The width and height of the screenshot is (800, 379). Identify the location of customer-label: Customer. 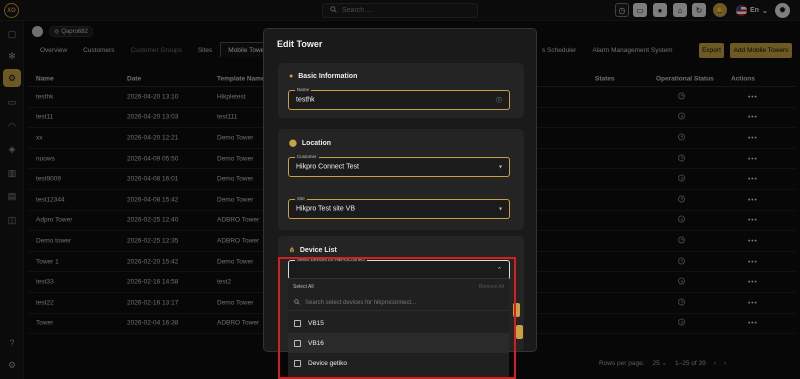
(307, 156).